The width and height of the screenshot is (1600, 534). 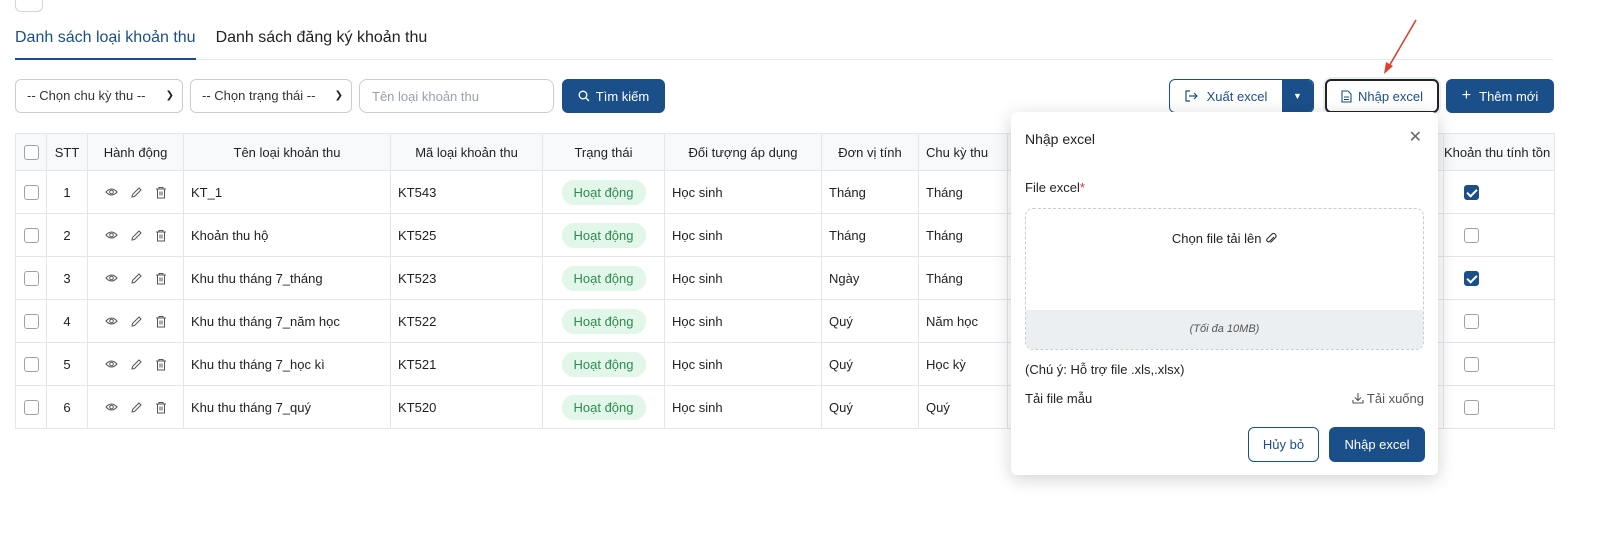 What do you see at coordinates (1387, 398) in the screenshot?
I see `download-template-link: Tải xuống` at bounding box center [1387, 398].